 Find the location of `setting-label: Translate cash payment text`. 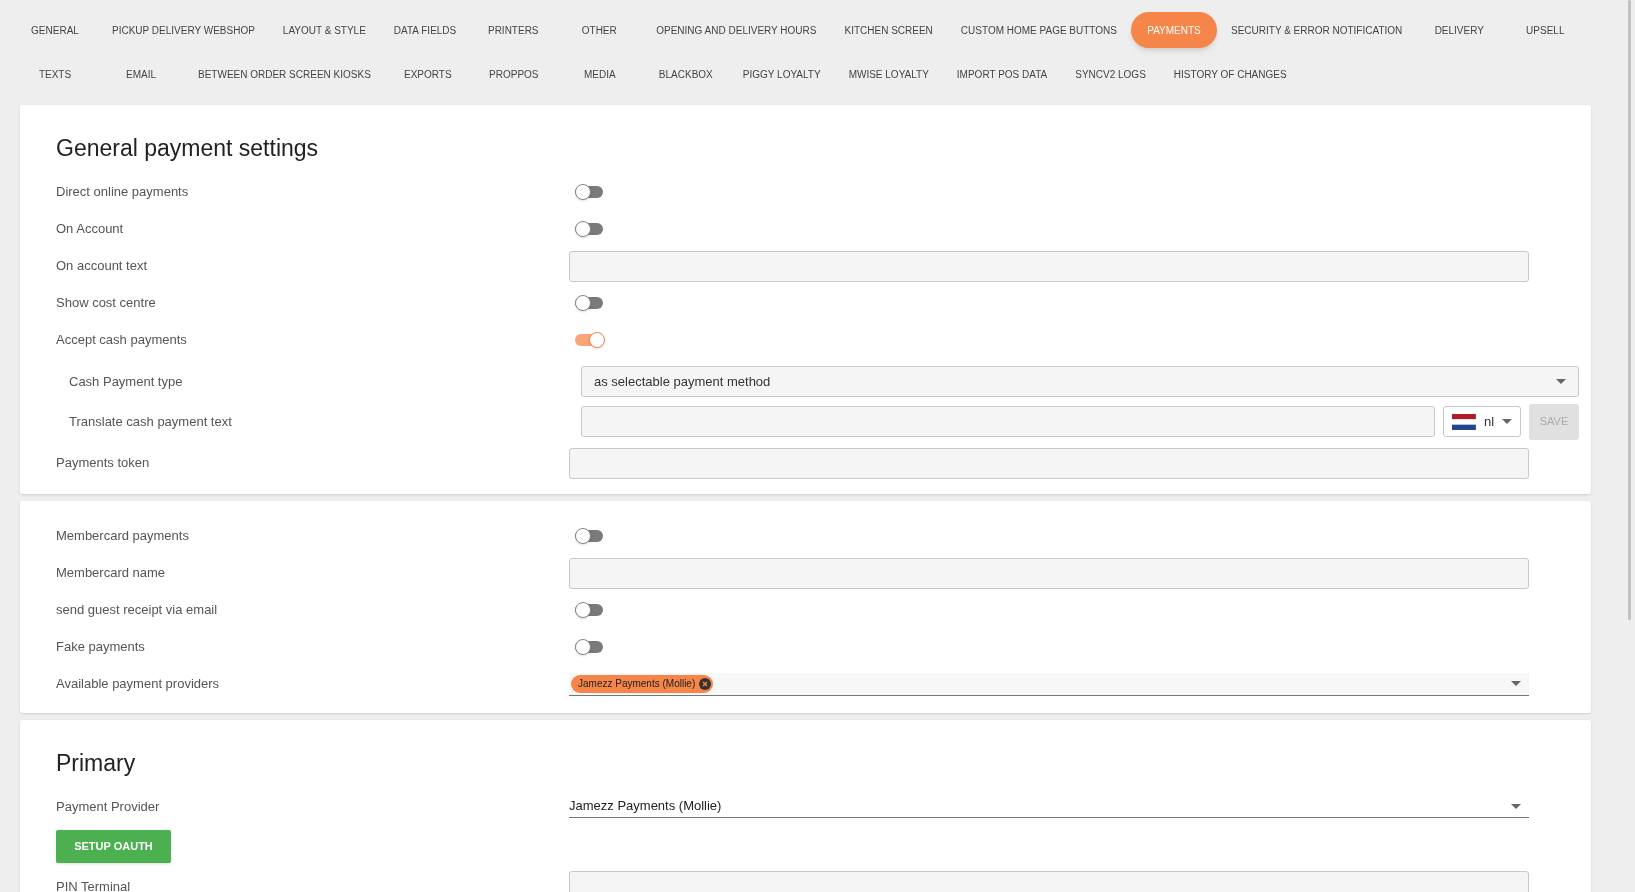

setting-label: Translate cash payment text is located at coordinates (150, 421).